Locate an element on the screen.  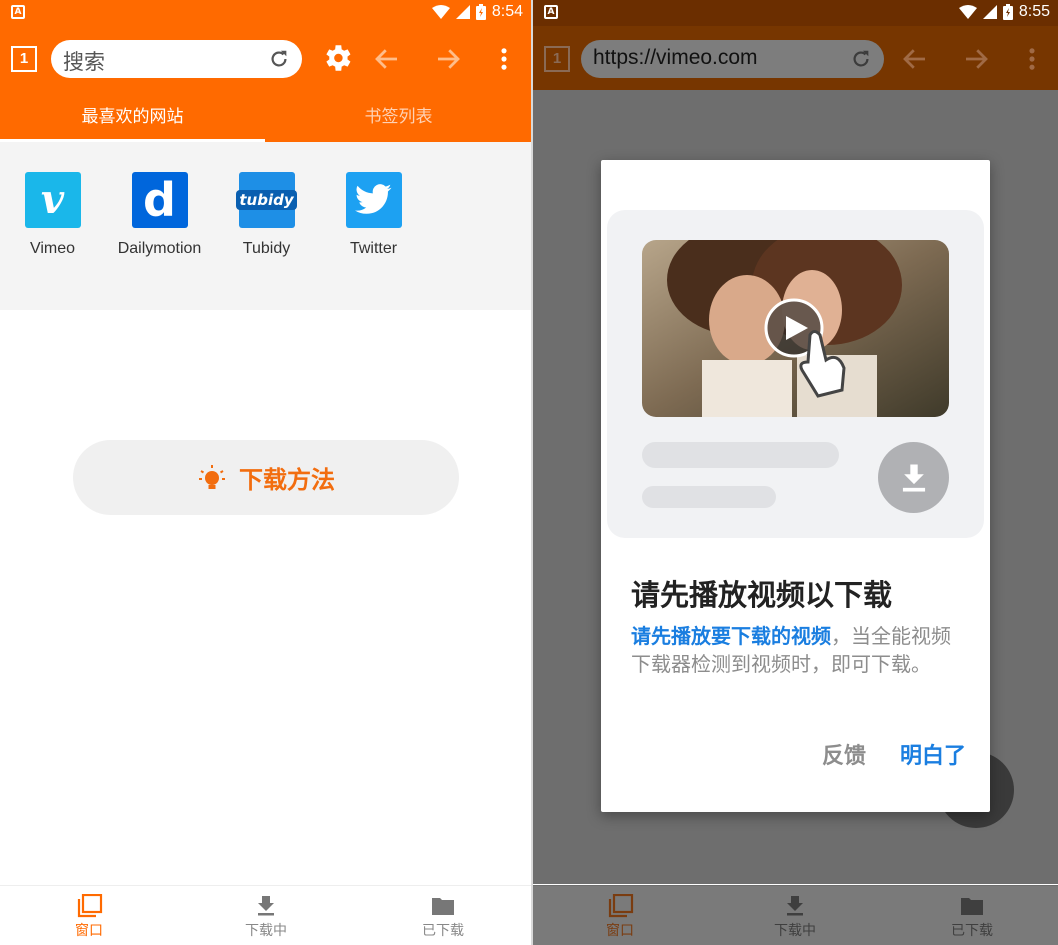
favorite-twitter: Twitter is located at coordinates (373, 215).